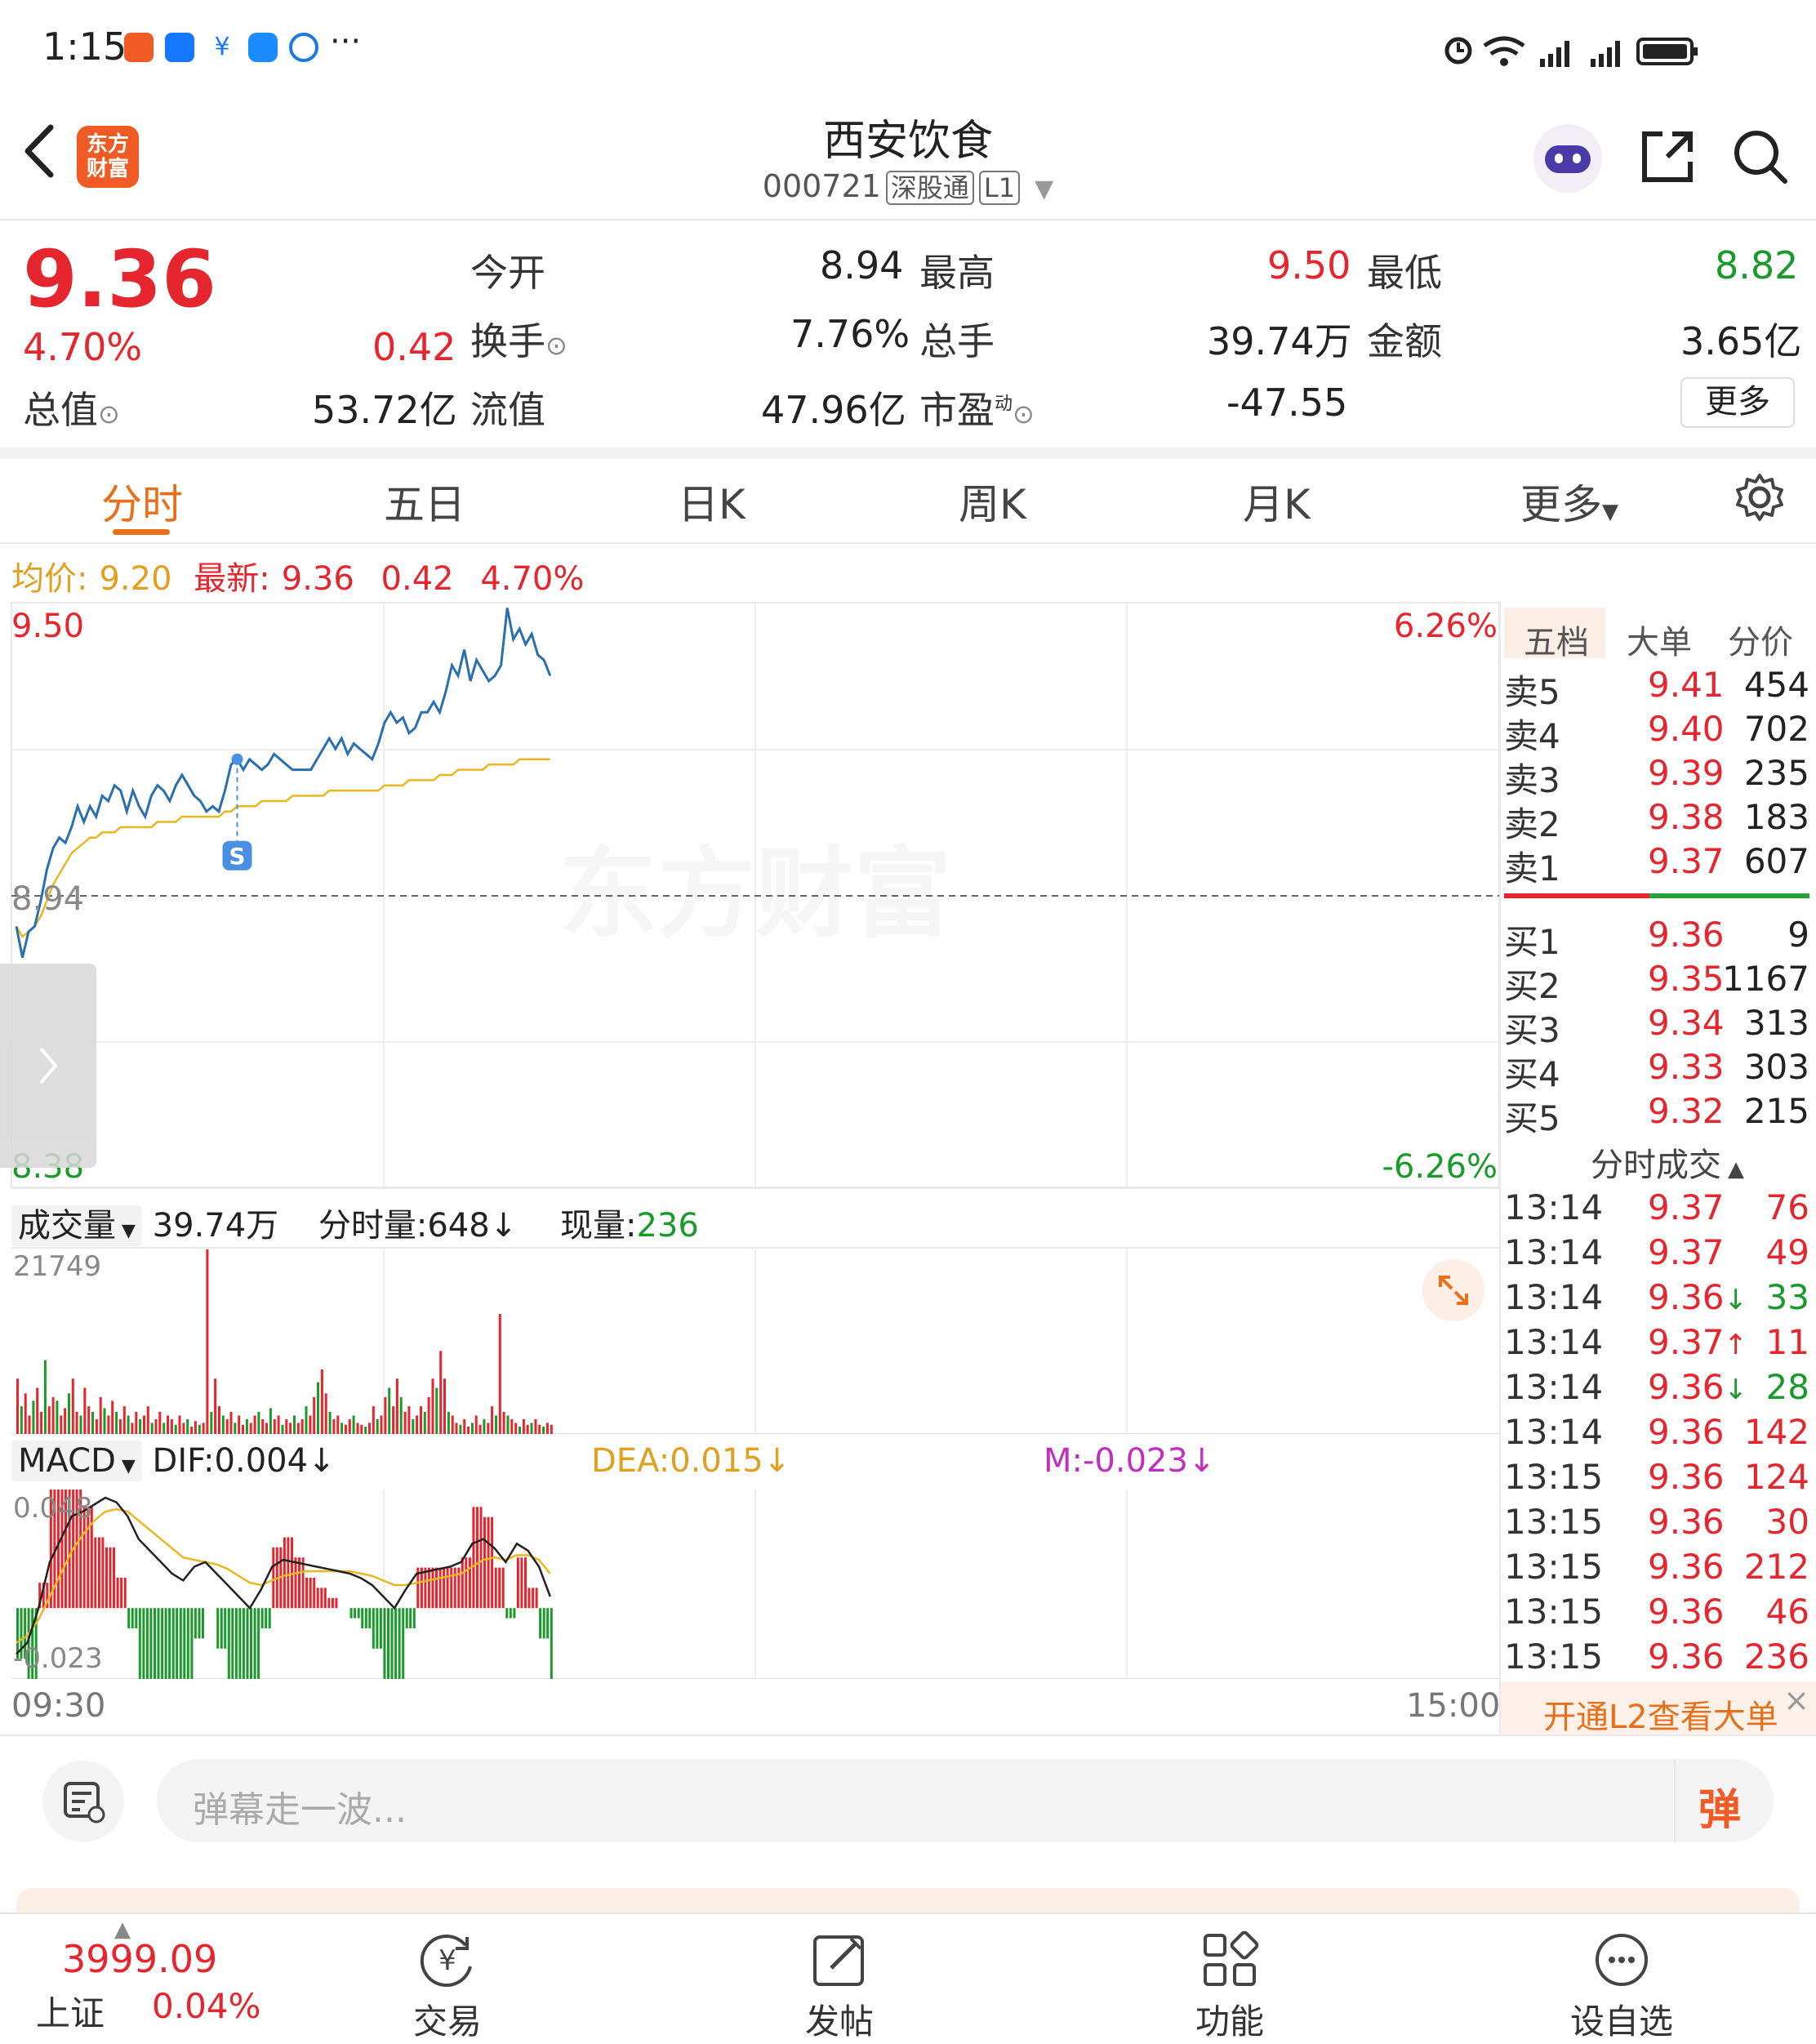 The image size is (1816, 2044). Describe the element at coordinates (1229, 2019) in the screenshot. I see `functions-button: 功能` at that location.